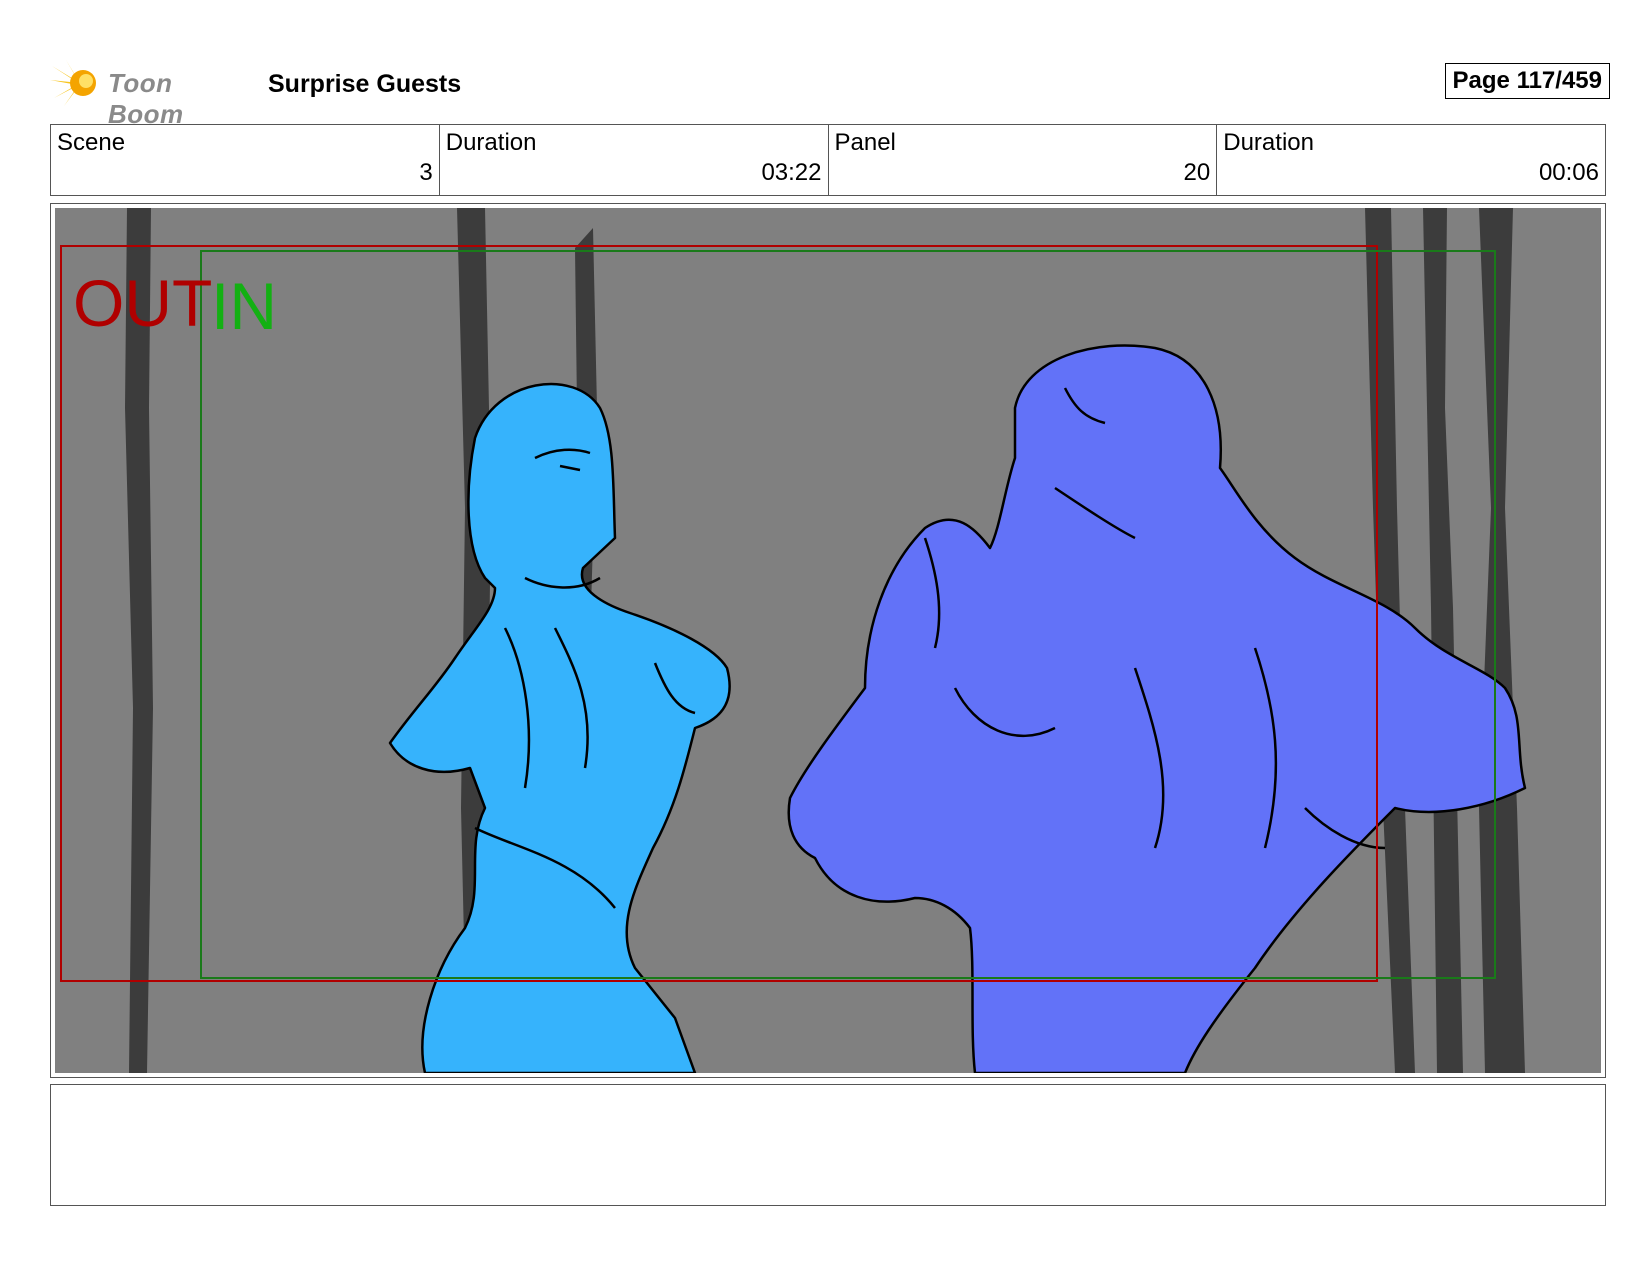  Describe the element at coordinates (244, 306) in the screenshot. I see `in-label: IN` at that location.